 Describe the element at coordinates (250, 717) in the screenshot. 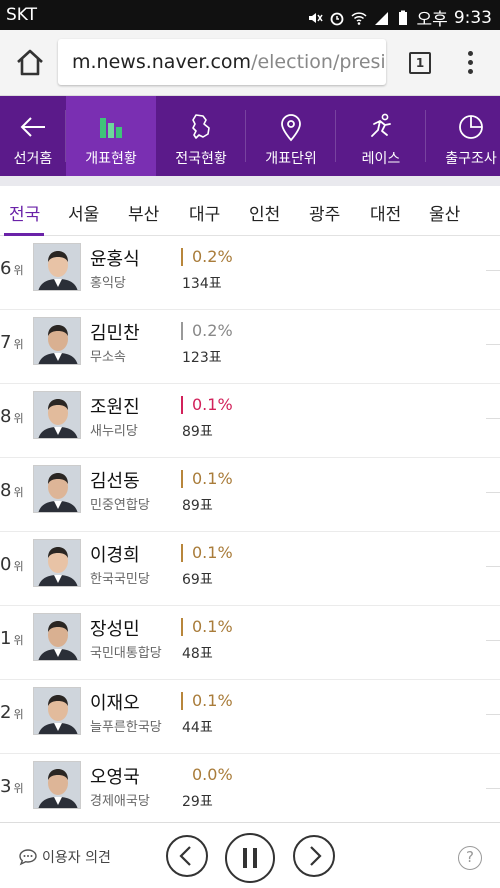

I see `candidate-row: 2 위 이재오늘푸른한국당 0.1% 44표` at that location.